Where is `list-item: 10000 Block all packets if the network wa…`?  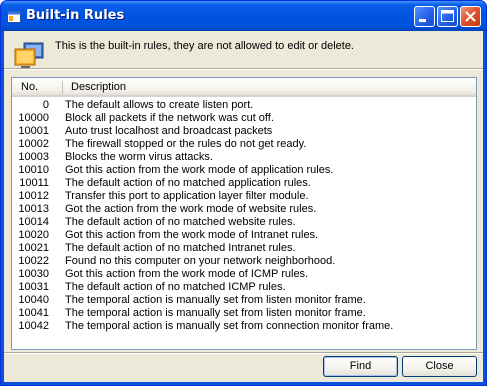 list-item: 10000 Block all packets if the network wa… is located at coordinates (244, 118).